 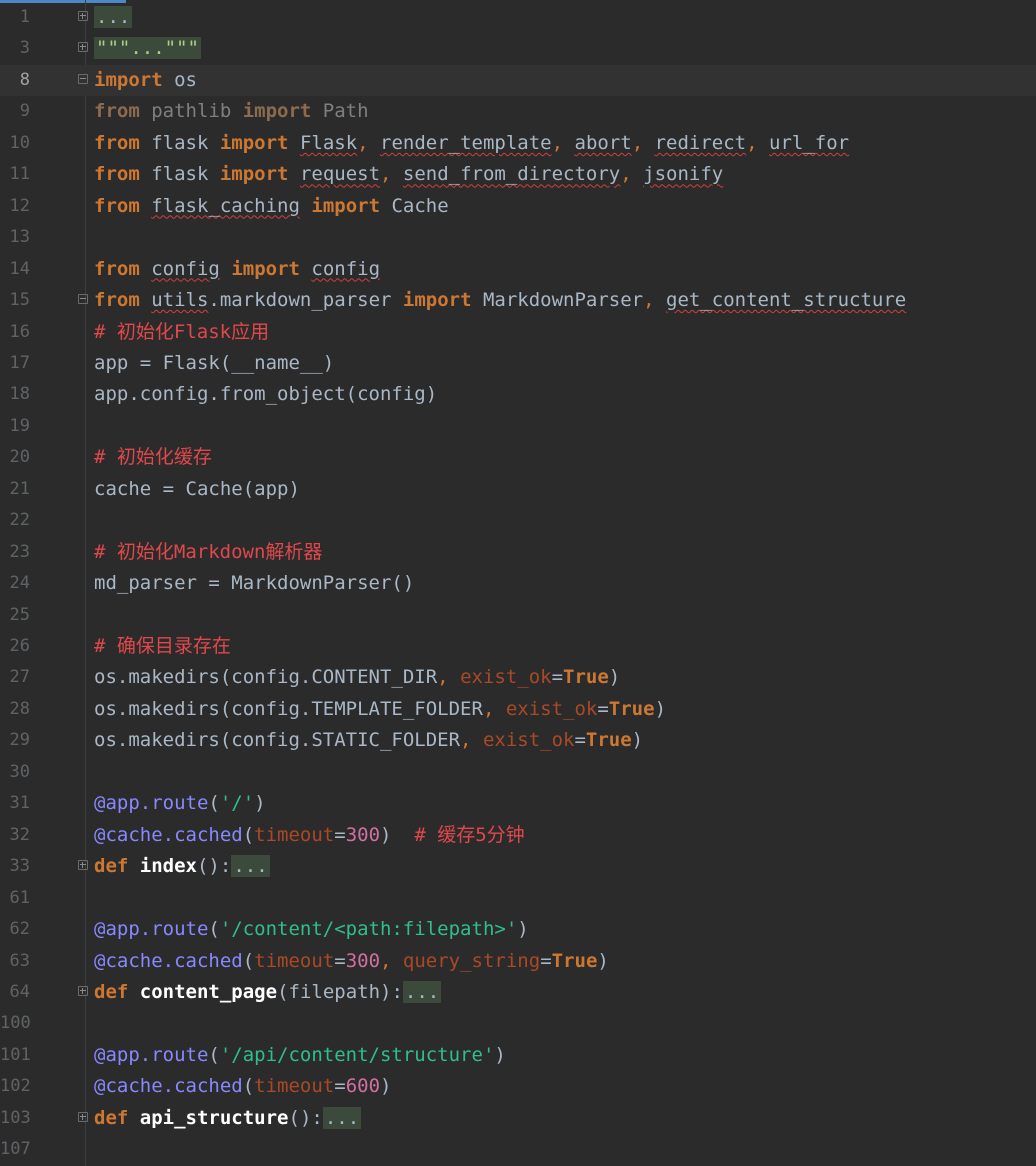 I want to click on code-token: """...""", so click(x=147, y=48).